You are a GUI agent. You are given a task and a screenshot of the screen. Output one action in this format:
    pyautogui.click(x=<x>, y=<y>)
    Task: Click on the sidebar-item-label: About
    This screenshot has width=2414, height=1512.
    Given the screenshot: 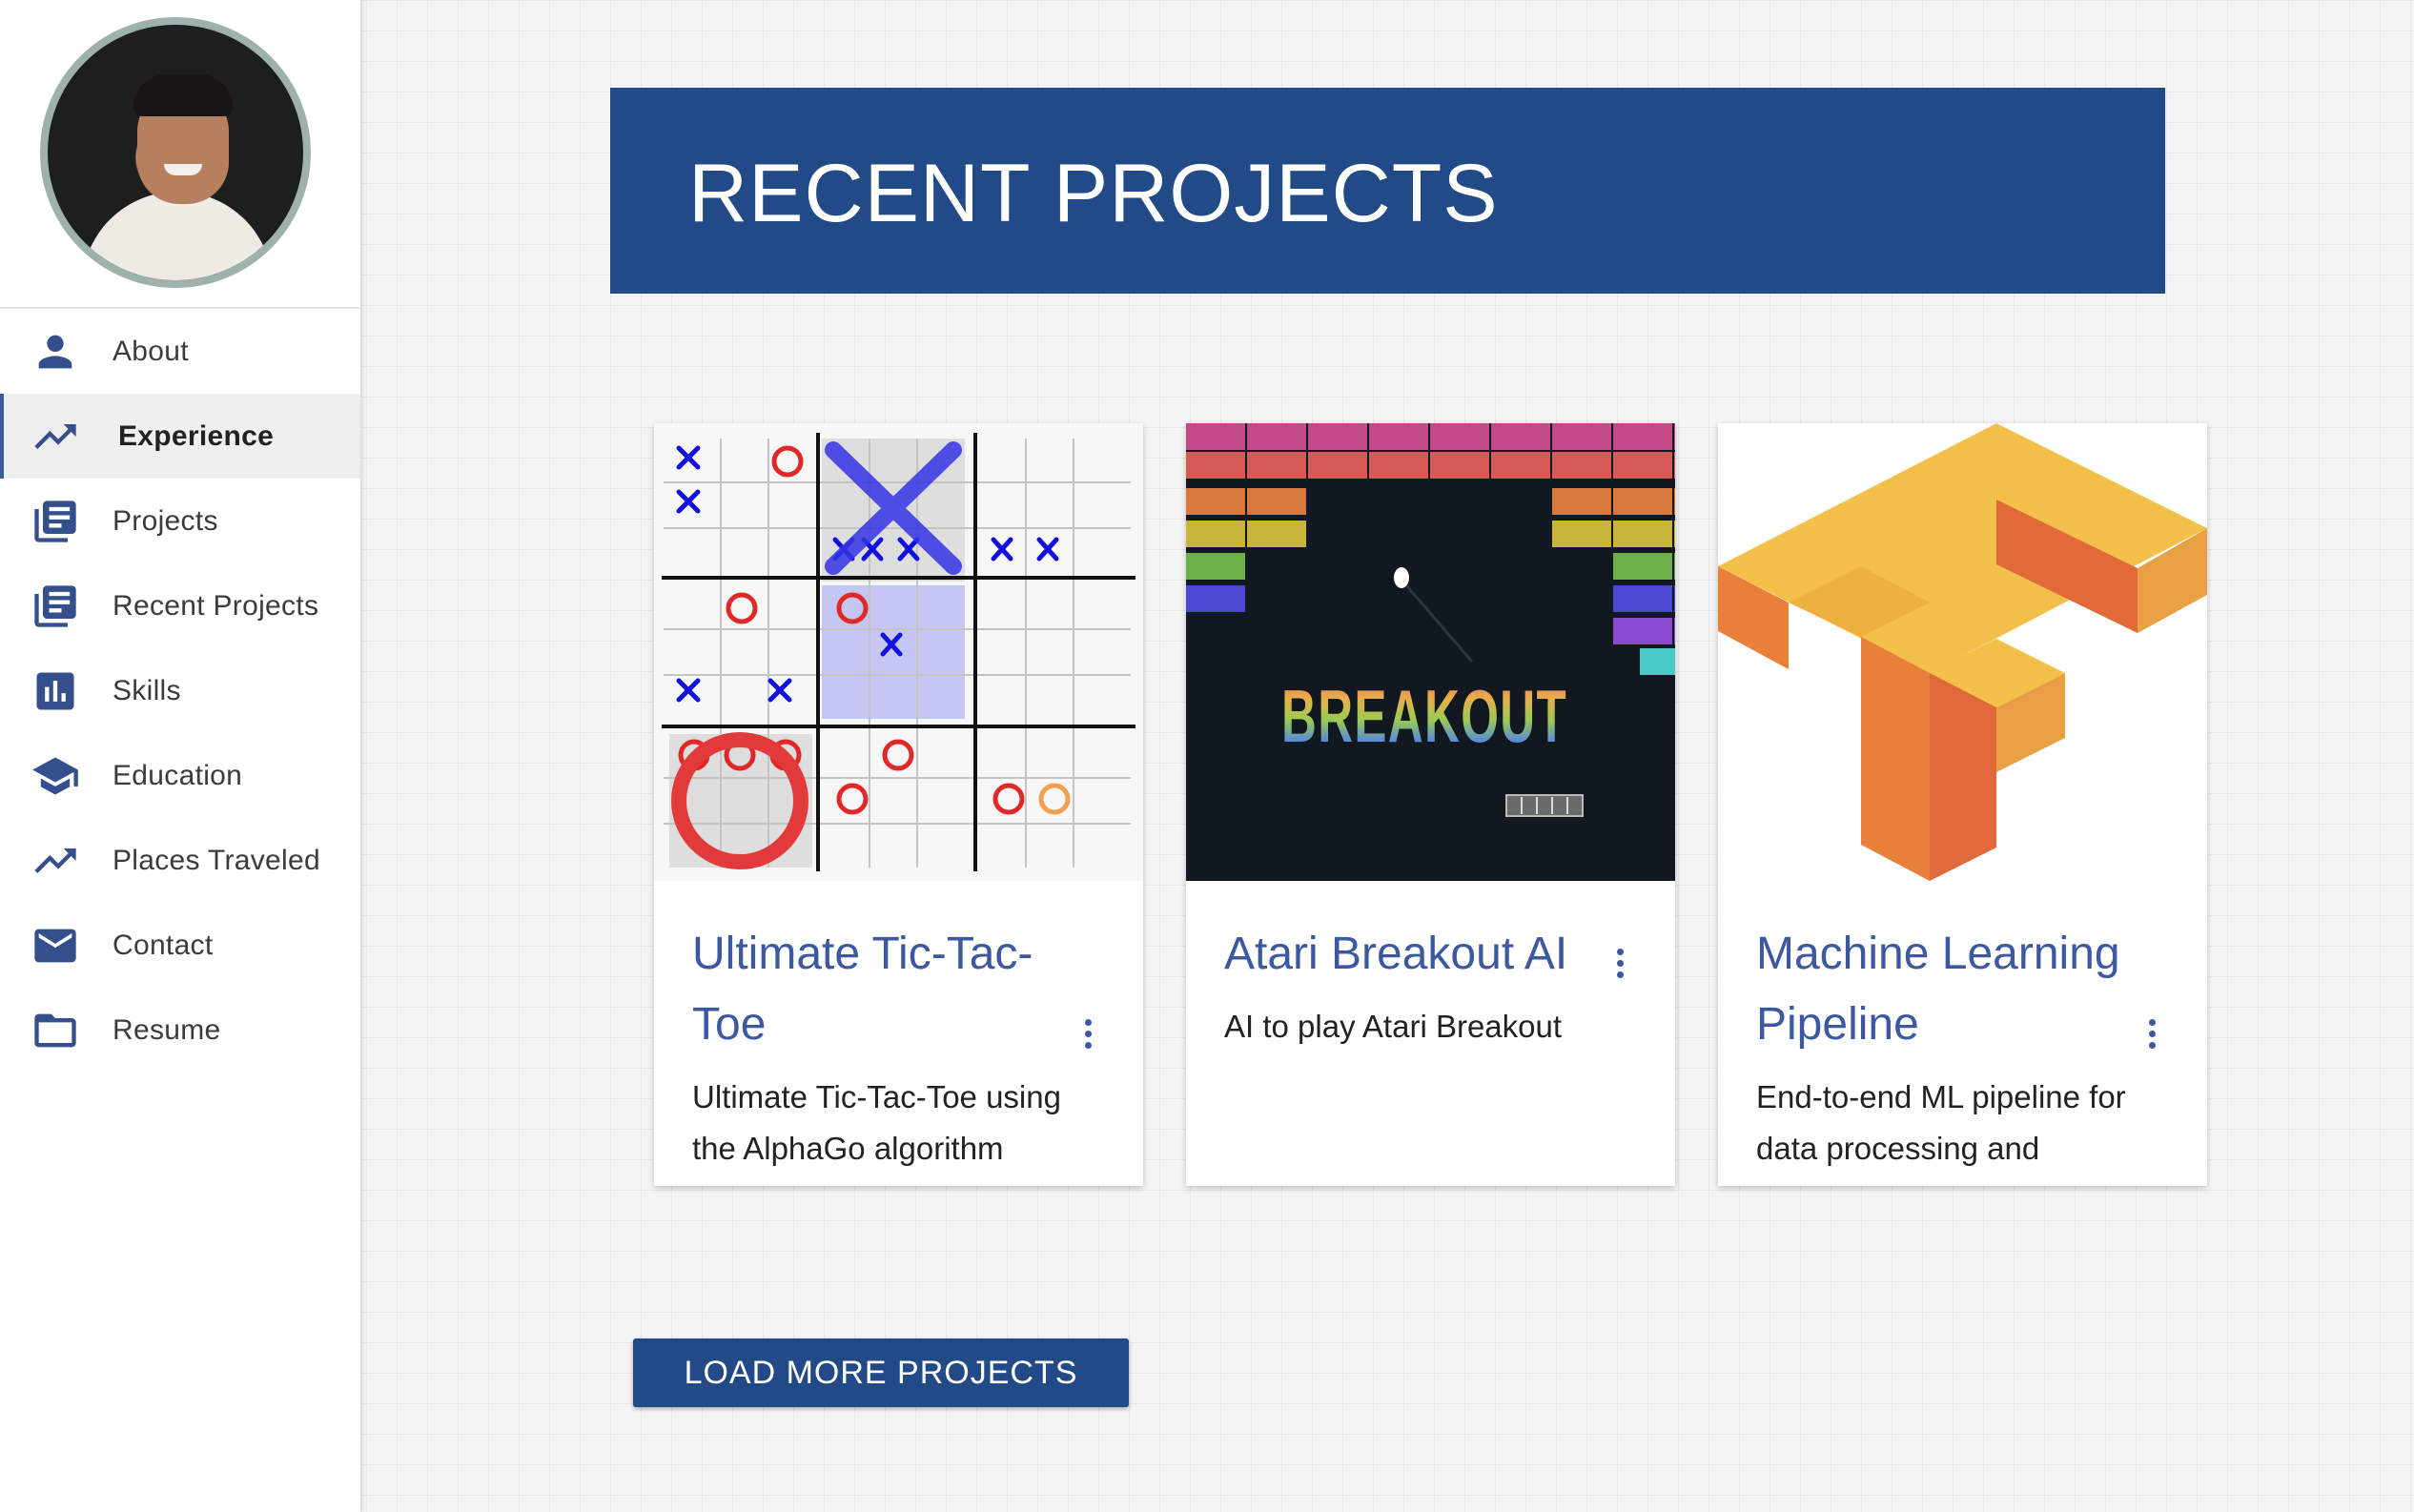 What is the action you would take?
    pyautogui.click(x=151, y=351)
    